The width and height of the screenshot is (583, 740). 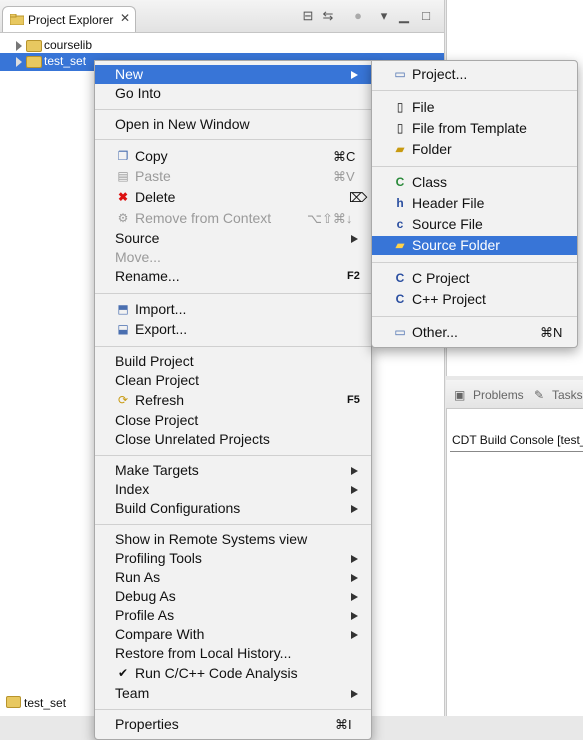 I want to click on menu-item-label: Run C/C++ Code Analysis, so click(x=216, y=673).